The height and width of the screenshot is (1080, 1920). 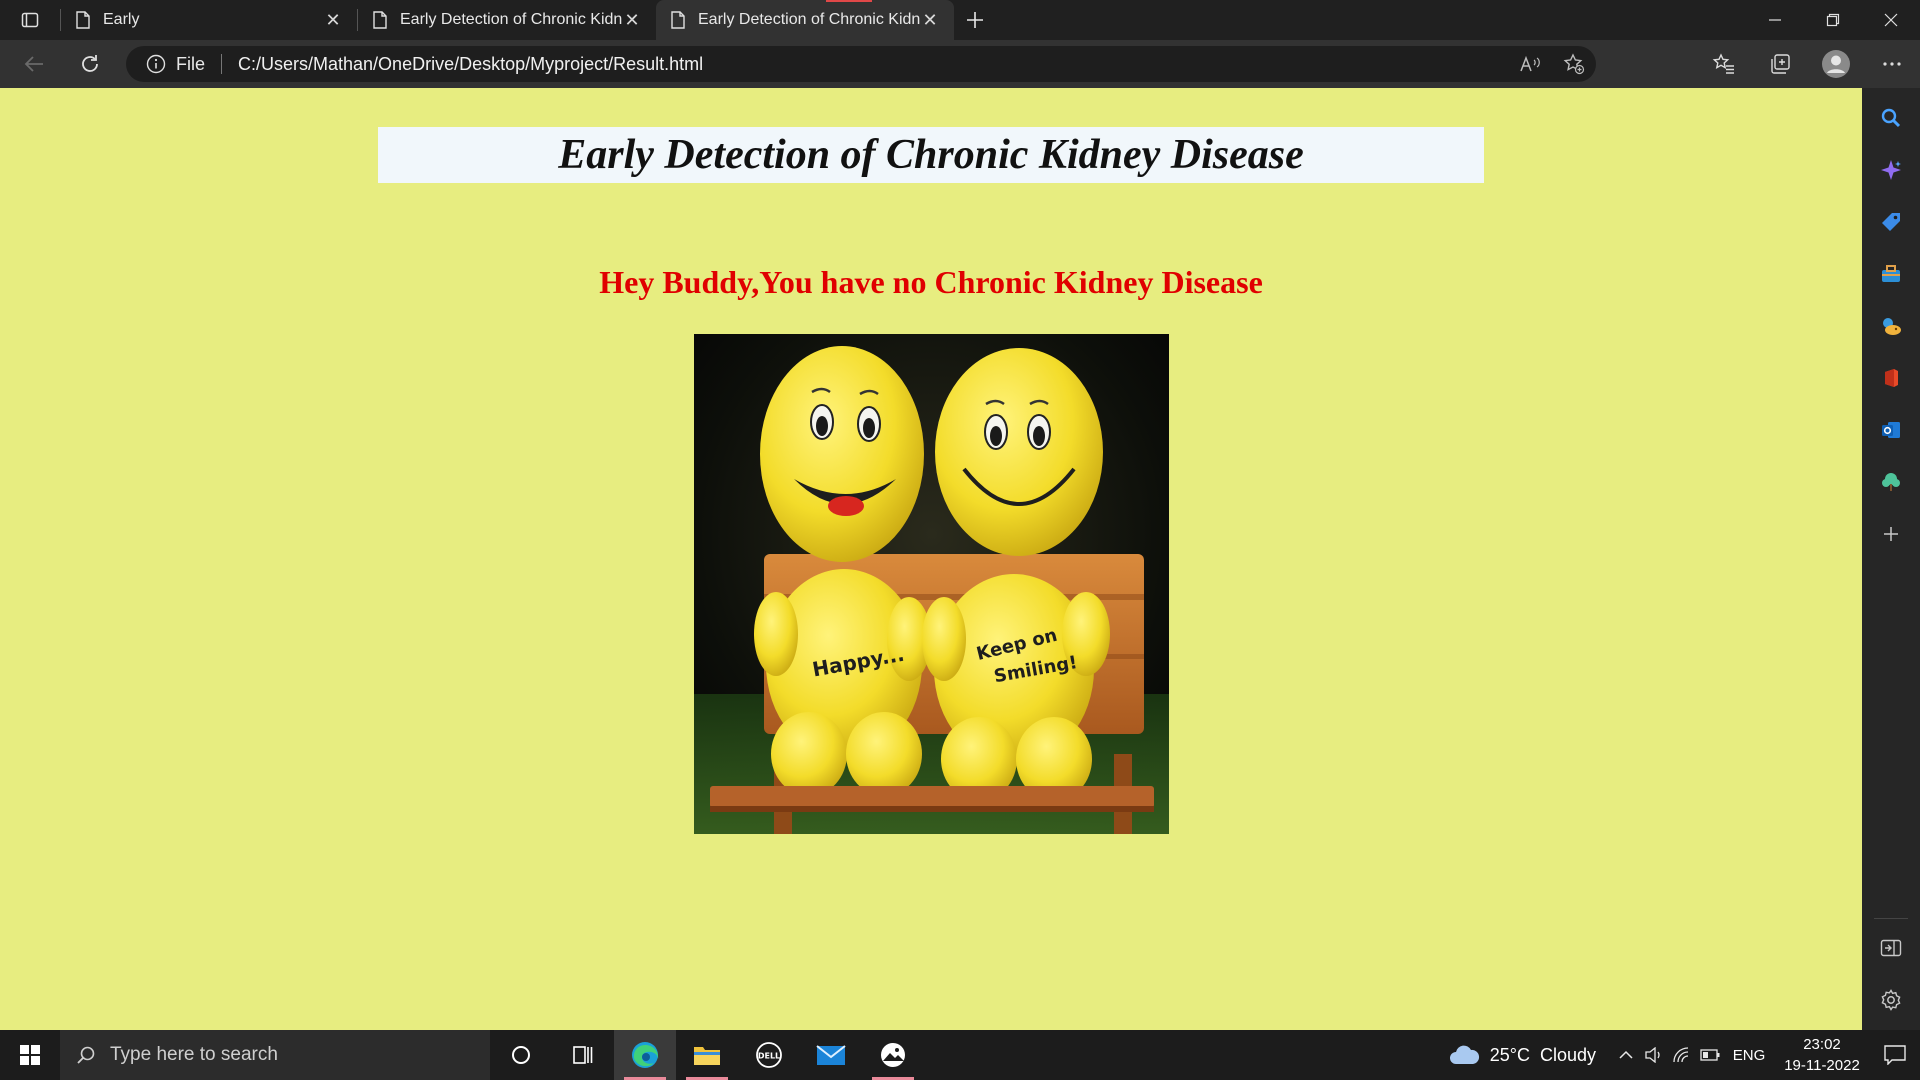 I want to click on sparkle-icon, so click(x=1891, y=170).